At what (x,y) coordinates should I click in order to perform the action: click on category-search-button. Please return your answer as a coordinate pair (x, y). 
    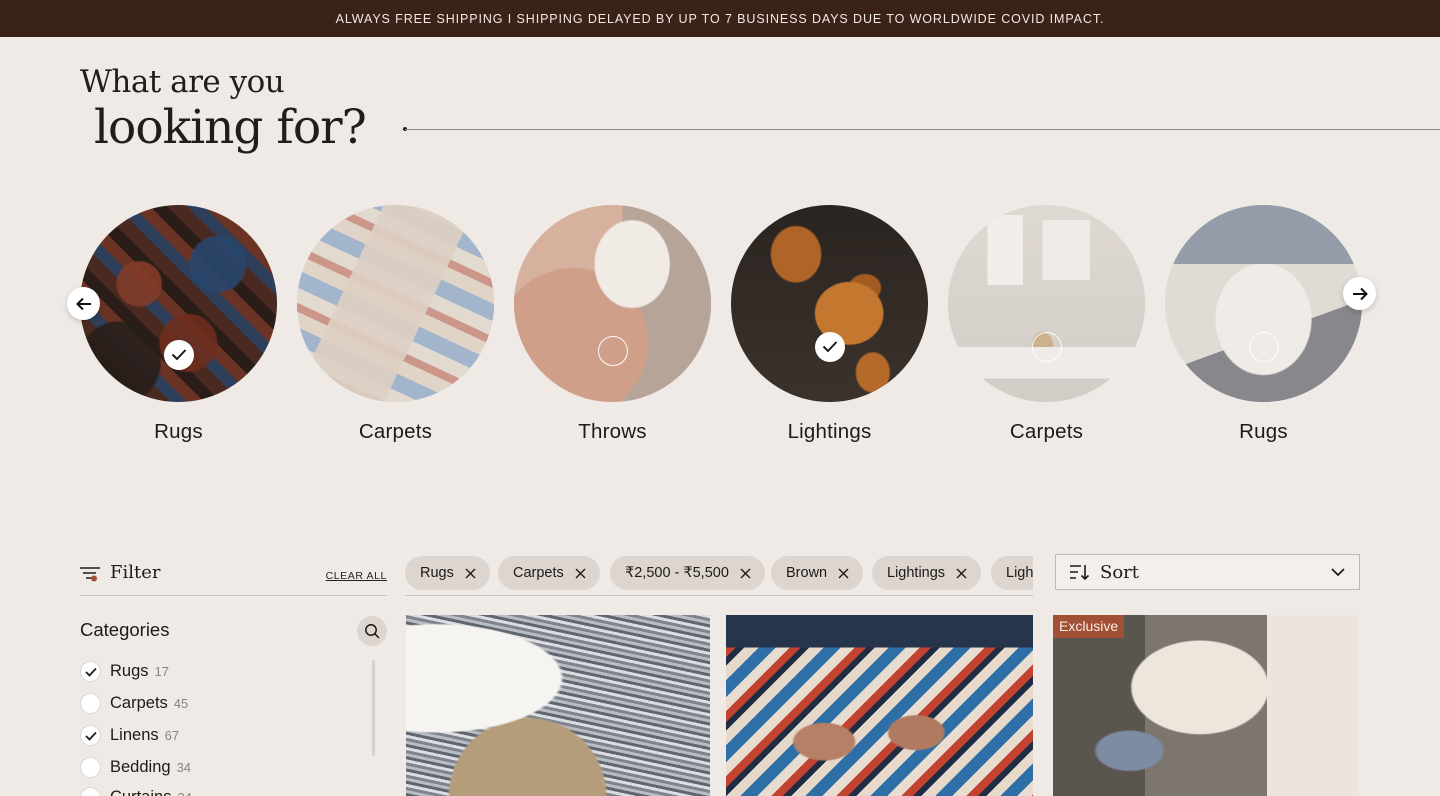
    Looking at the image, I should click on (372, 631).